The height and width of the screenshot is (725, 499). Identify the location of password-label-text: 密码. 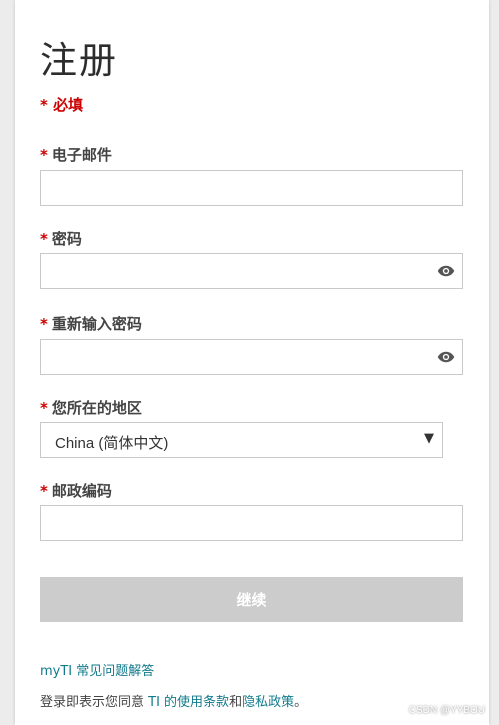
(66, 239).